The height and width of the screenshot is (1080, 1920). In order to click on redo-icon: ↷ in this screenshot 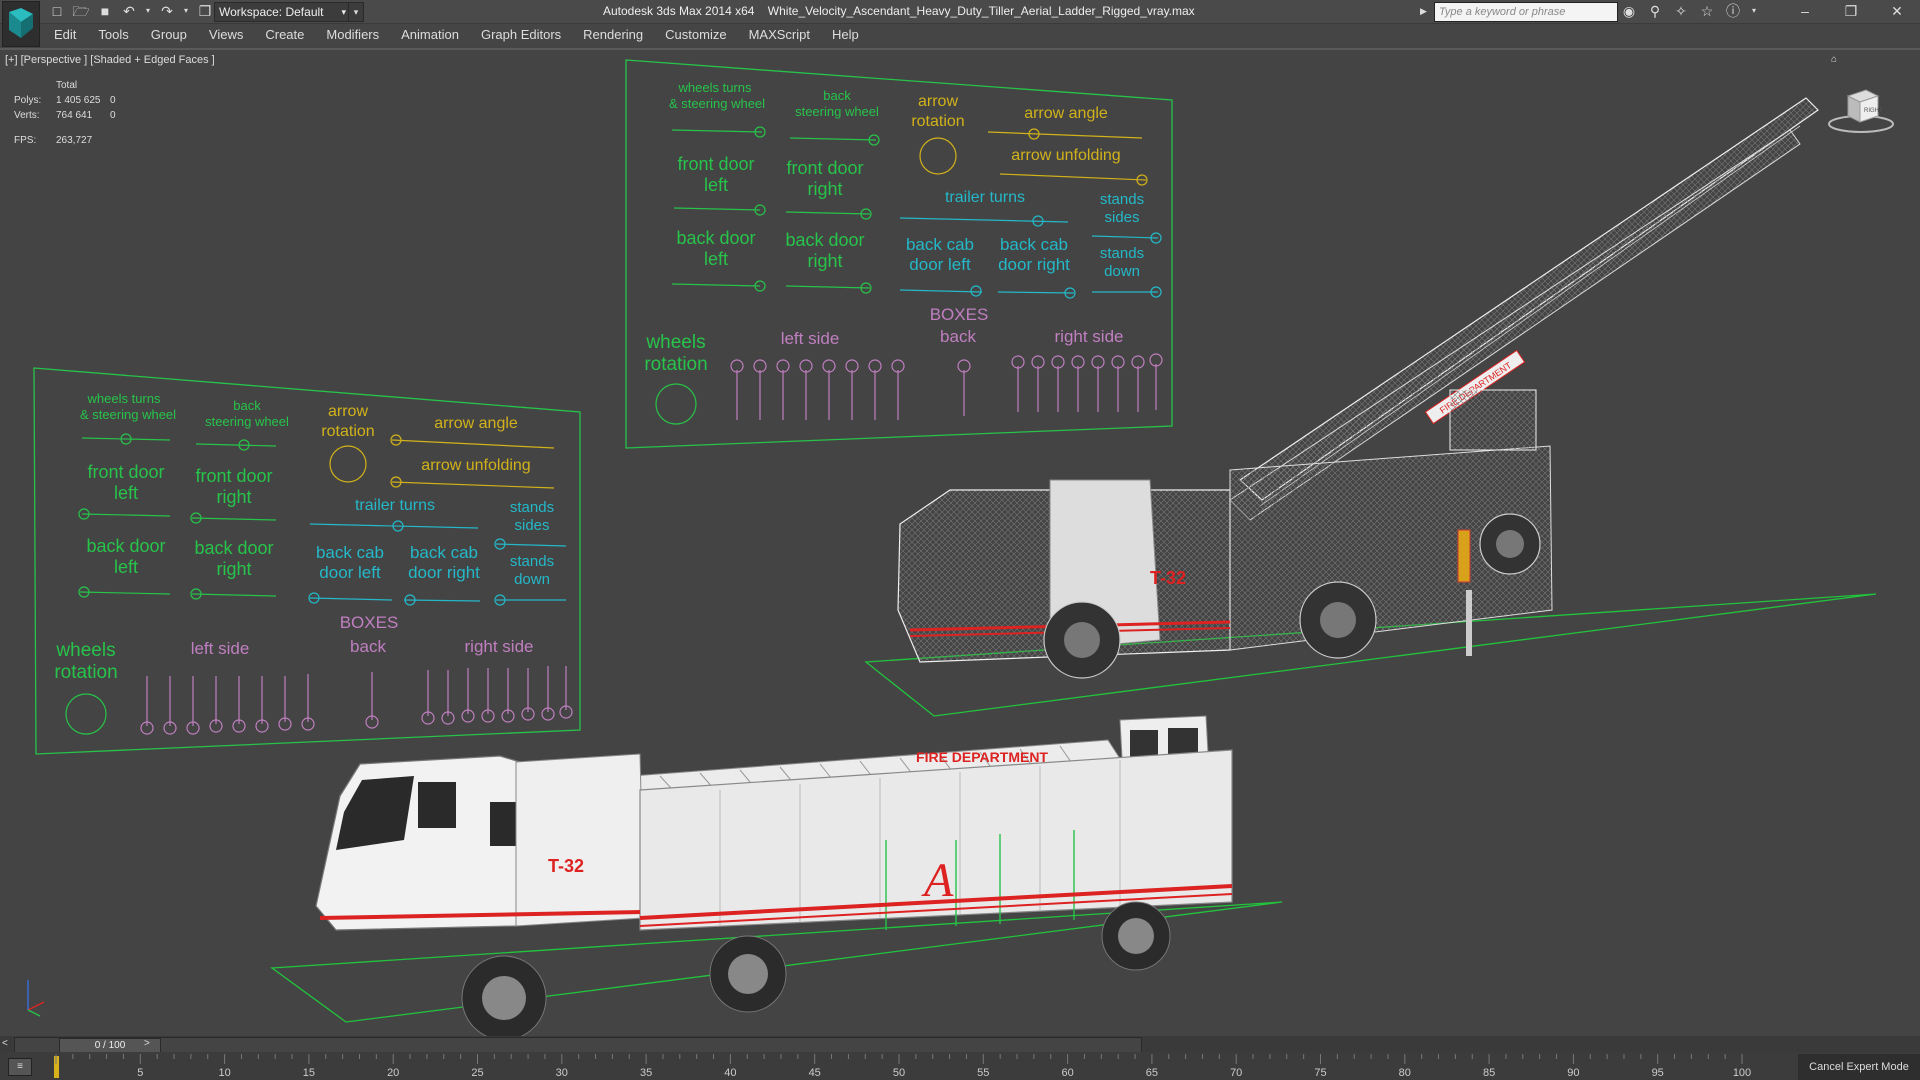, I will do `click(167, 11)`.